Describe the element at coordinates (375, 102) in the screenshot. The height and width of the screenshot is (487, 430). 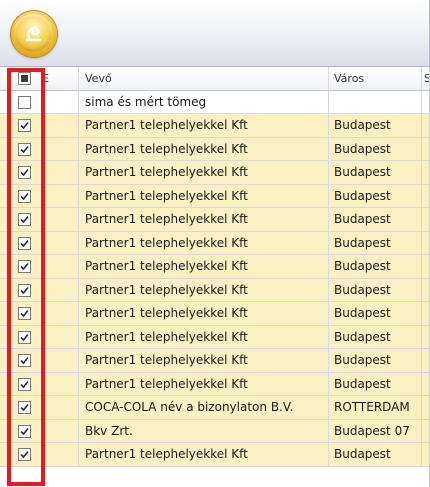
I see `cell-city` at that location.